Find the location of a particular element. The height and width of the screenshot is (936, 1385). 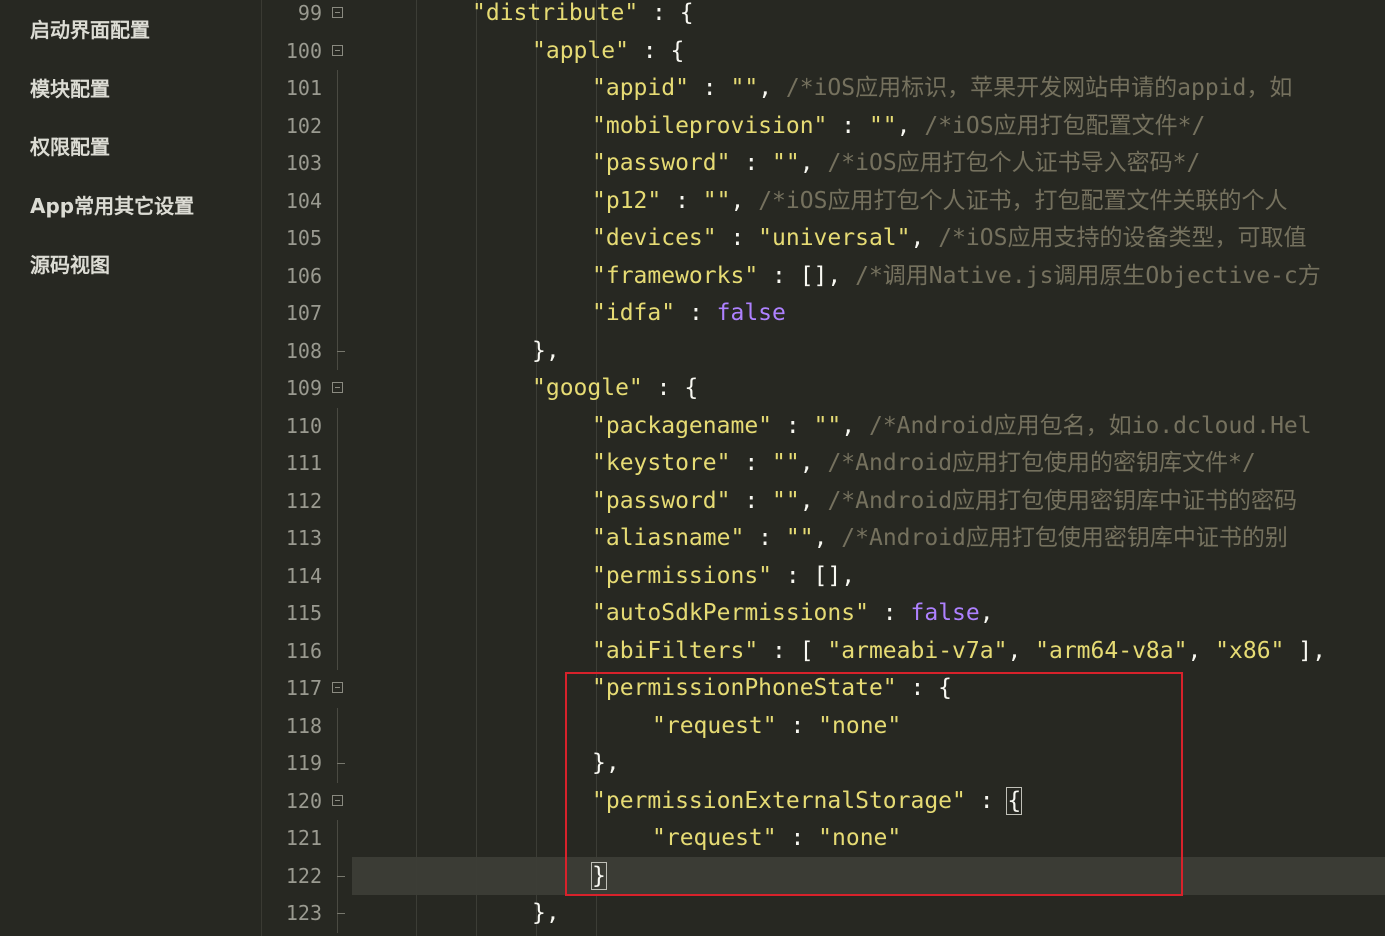

matched-bracket: } is located at coordinates (599, 875).